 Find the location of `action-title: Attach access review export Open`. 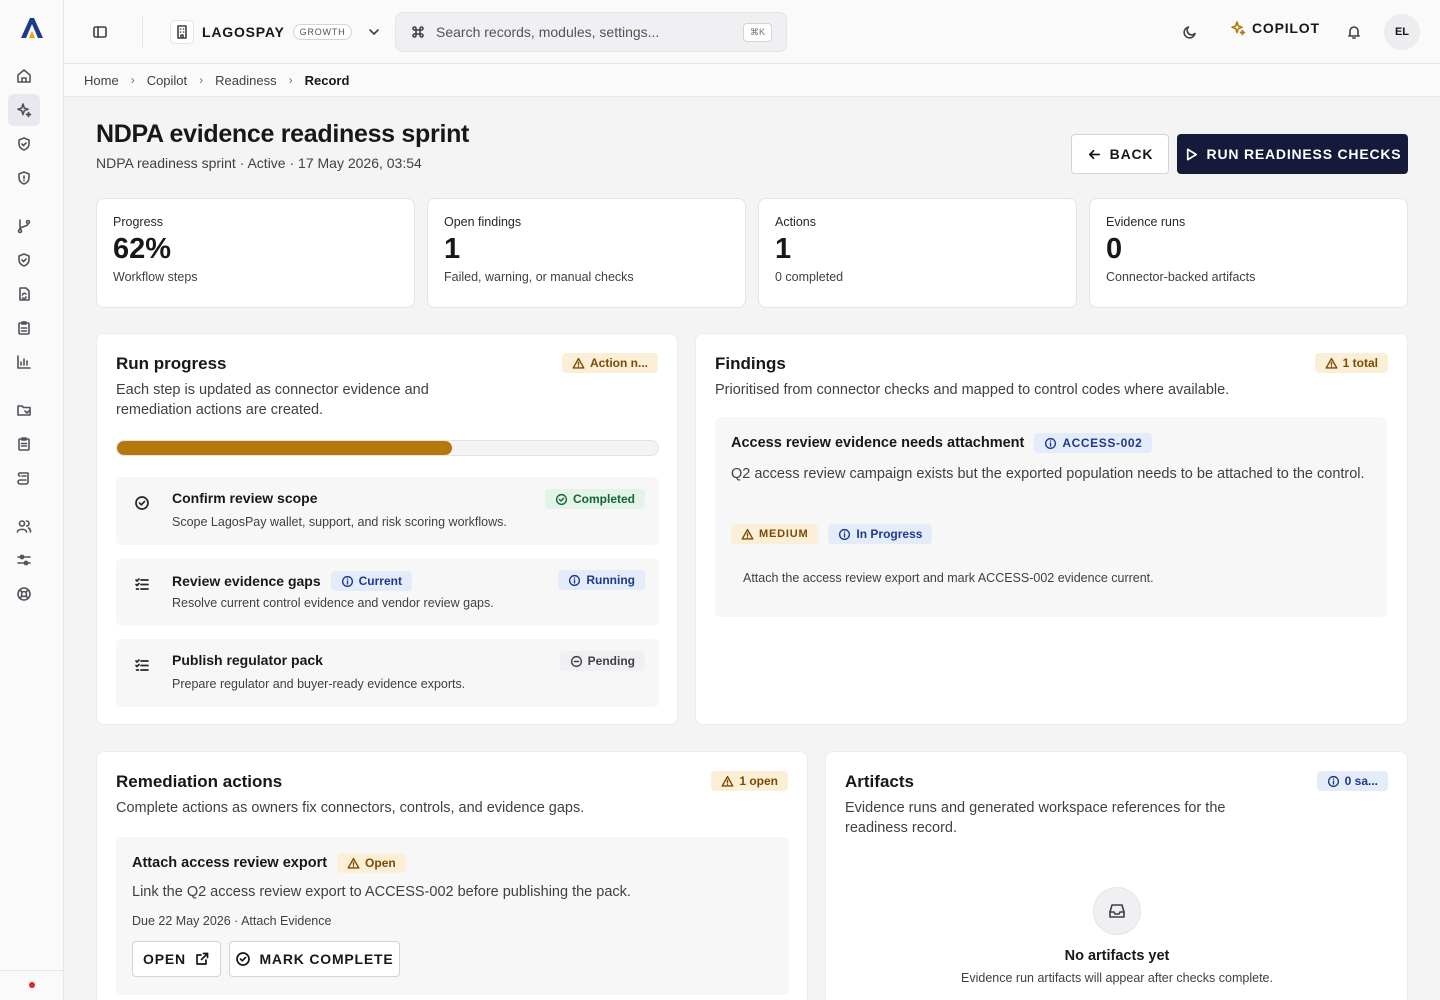

action-title: Attach access review export Open is located at coordinates (269, 863).